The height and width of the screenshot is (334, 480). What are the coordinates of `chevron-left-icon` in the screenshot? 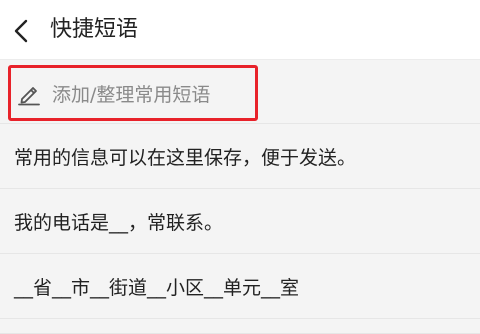 It's located at (21, 31).